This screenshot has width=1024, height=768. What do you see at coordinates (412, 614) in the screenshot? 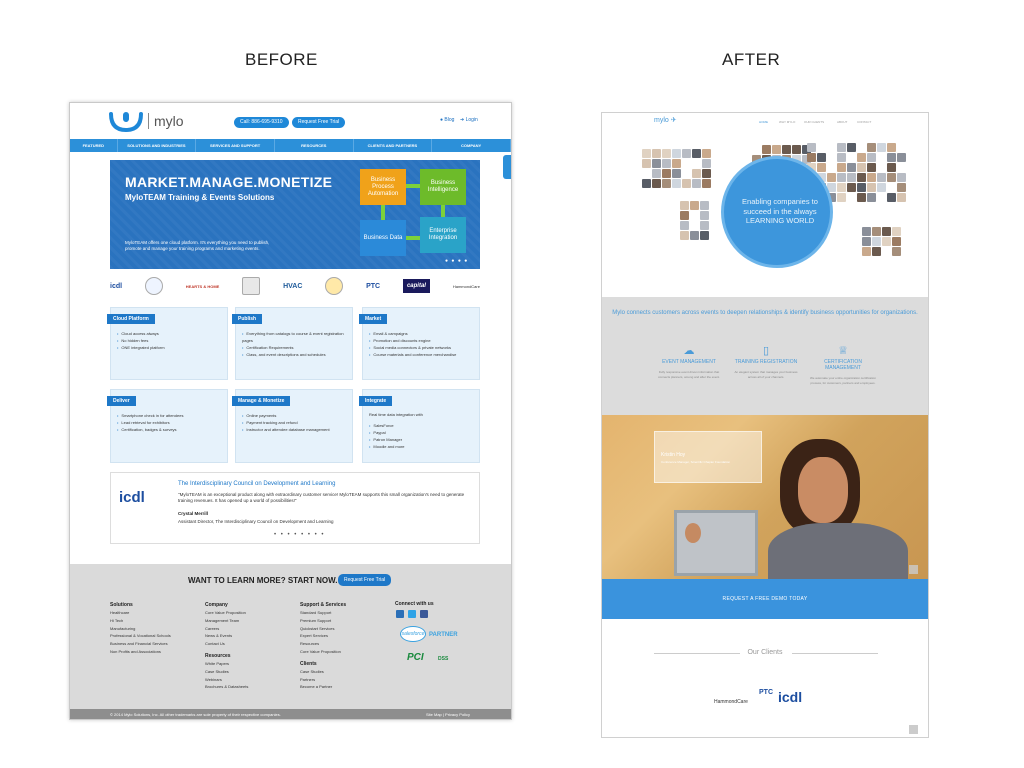
I see `twitter-icon` at bounding box center [412, 614].